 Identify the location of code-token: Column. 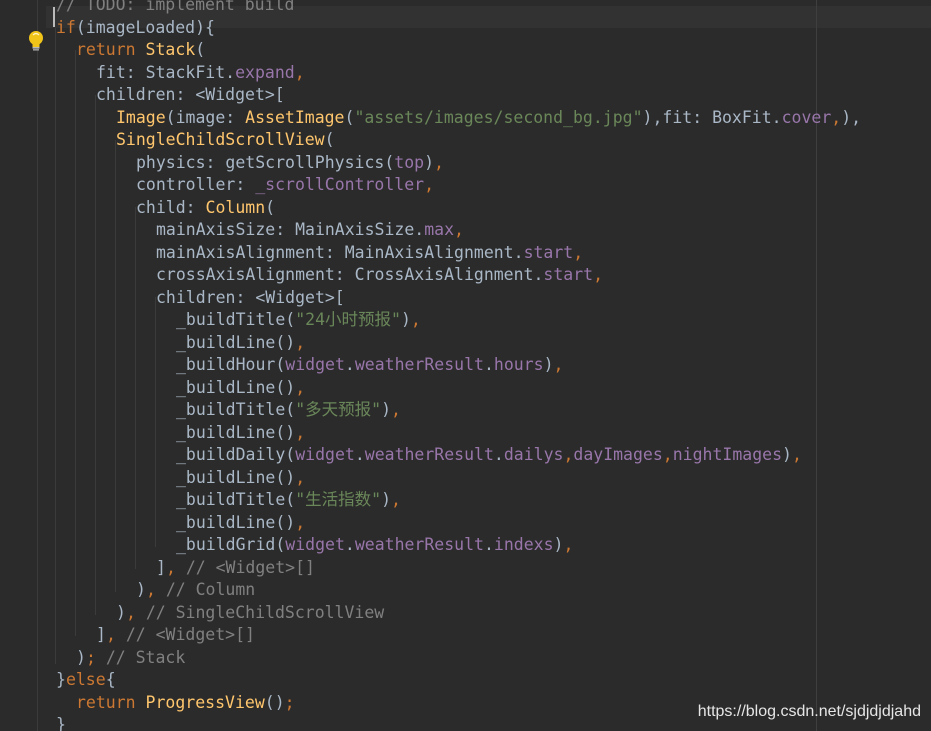
(235, 207).